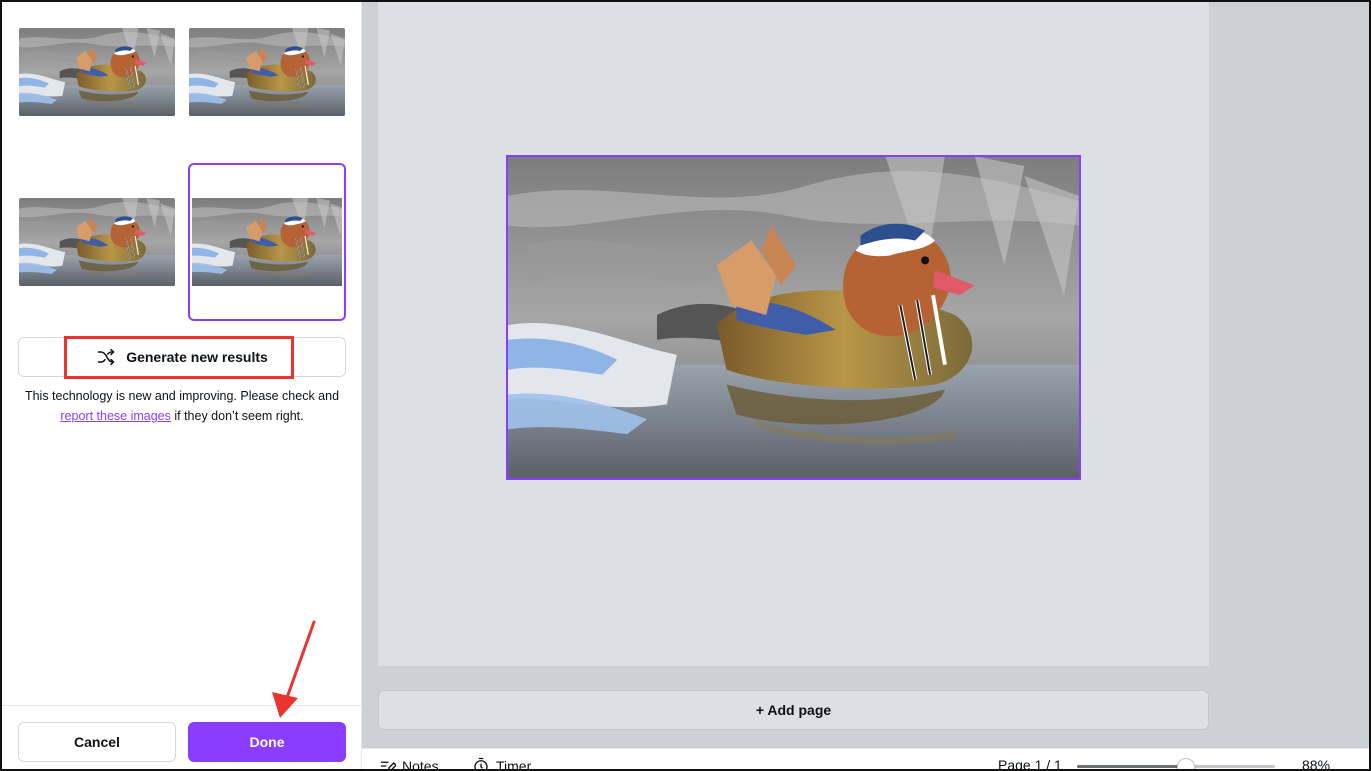  I want to click on result-thumbnail-4-selected, so click(267, 242).